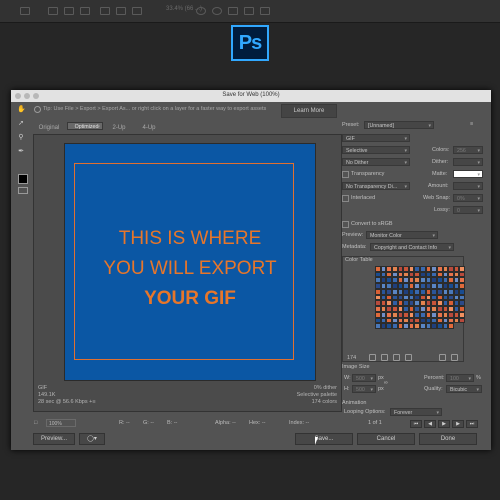  What do you see at coordinates (201, 11) in the screenshot?
I see `3d-rotate-icon` at bounding box center [201, 11].